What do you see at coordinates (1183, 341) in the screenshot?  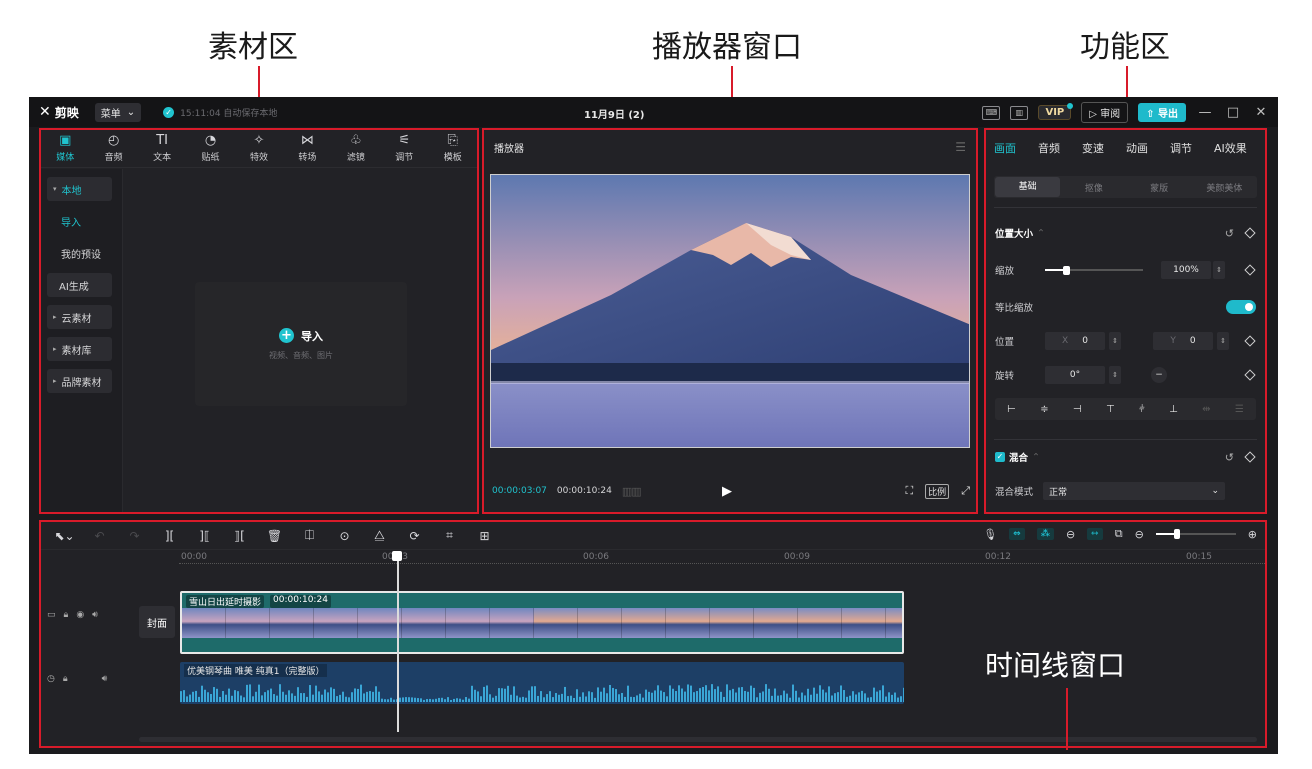 I see `position-y-input: Y0` at bounding box center [1183, 341].